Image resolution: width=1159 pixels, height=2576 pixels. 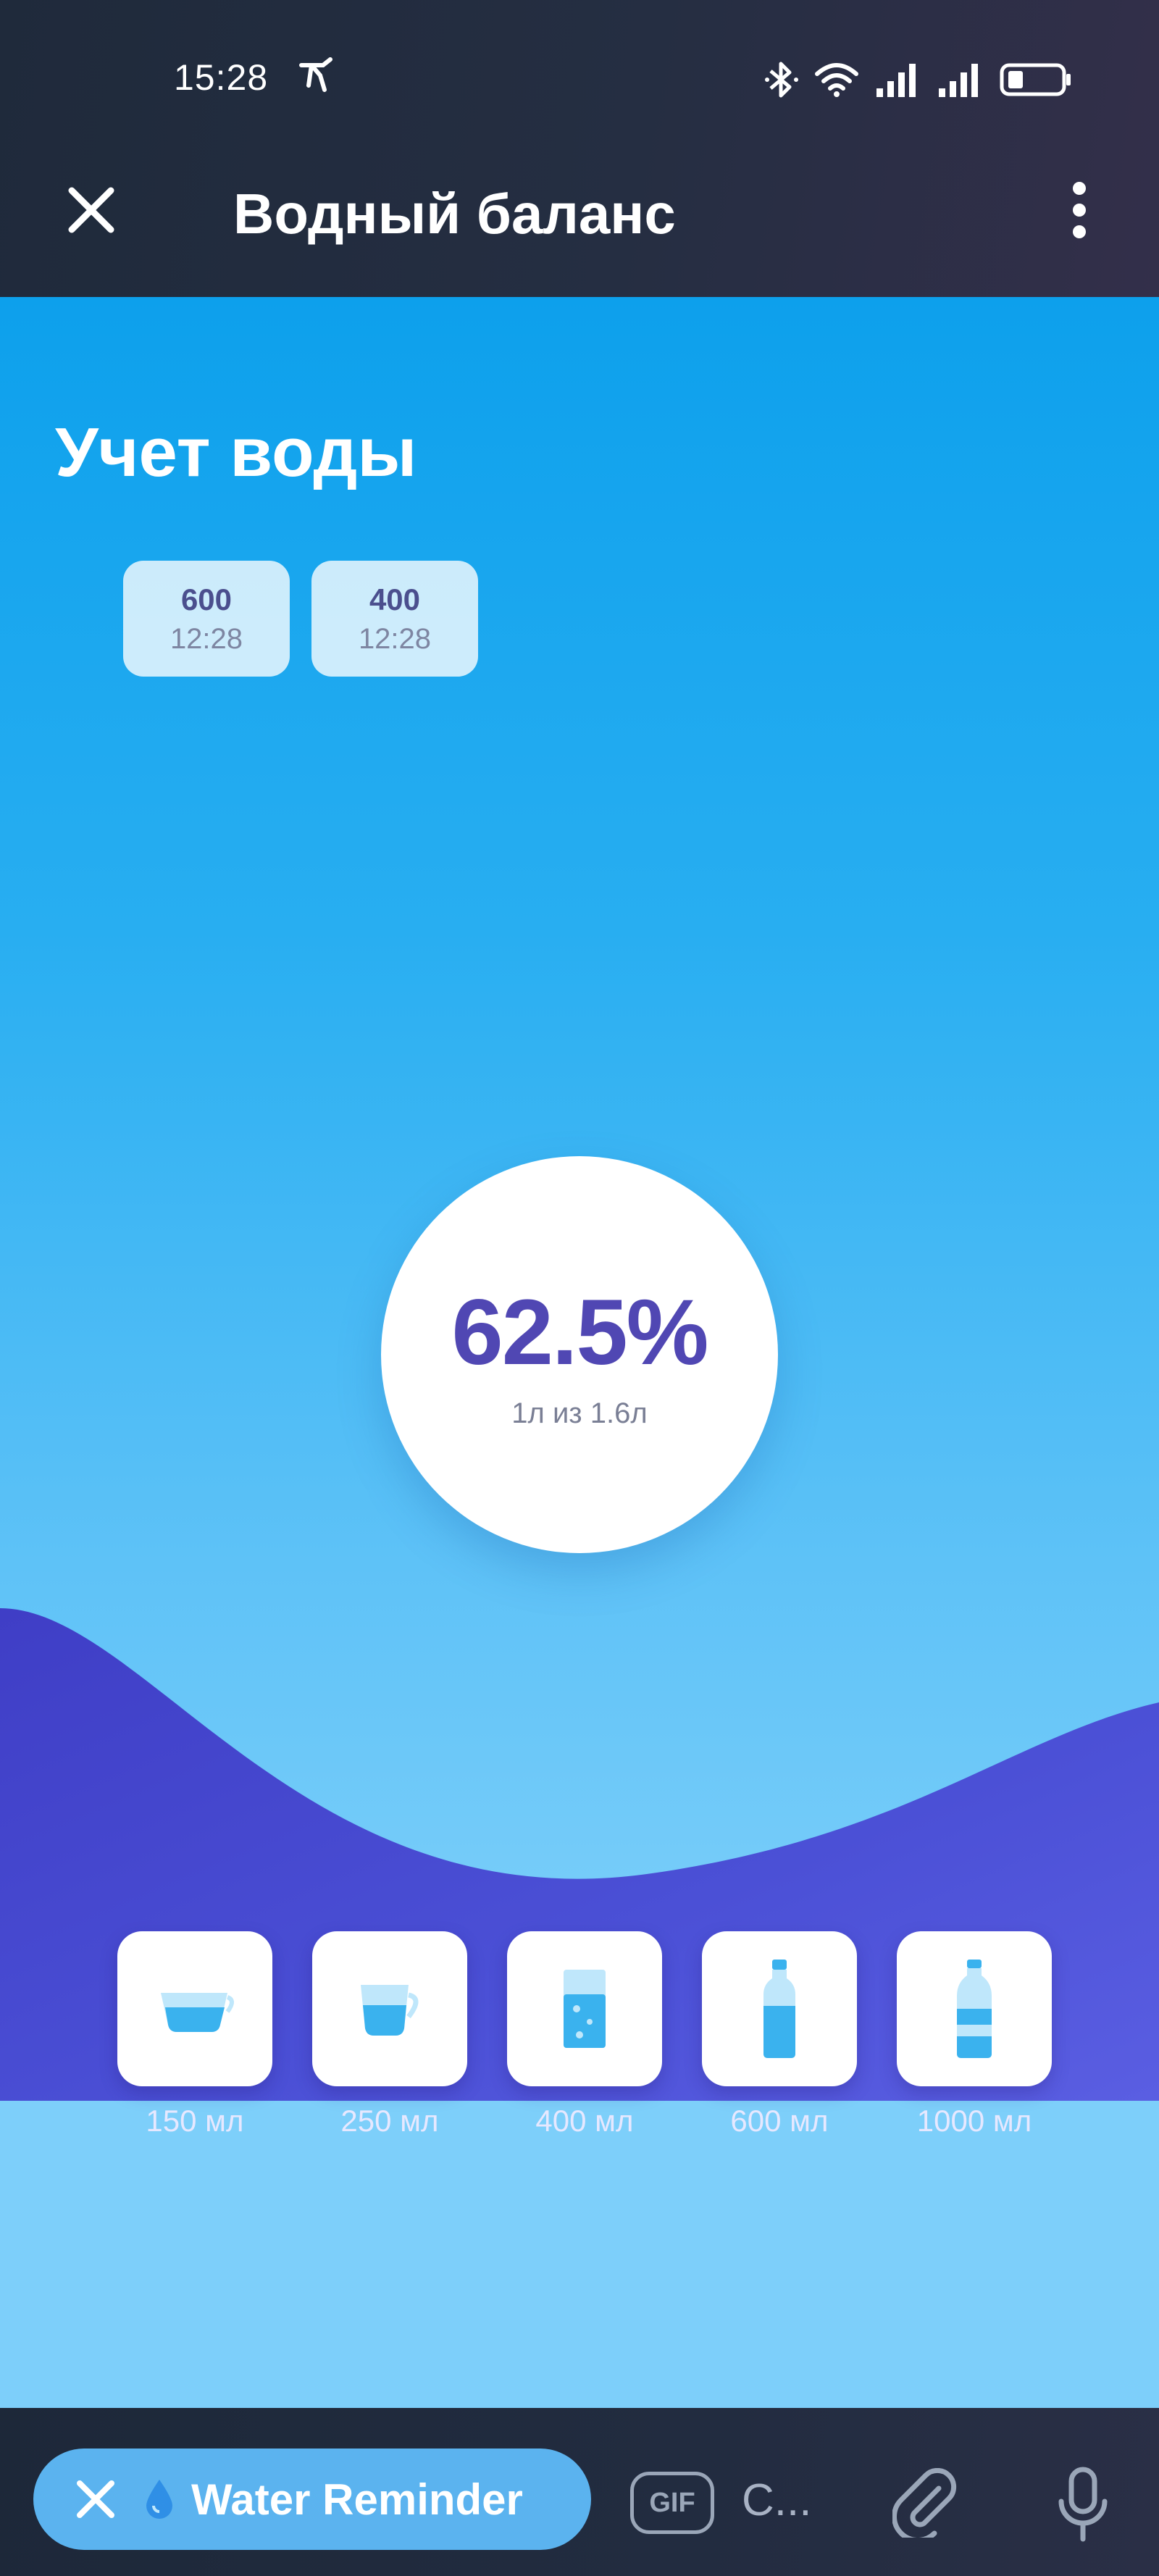 I want to click on drink-option-150: 150 мл, so click(x=194, y=2034).